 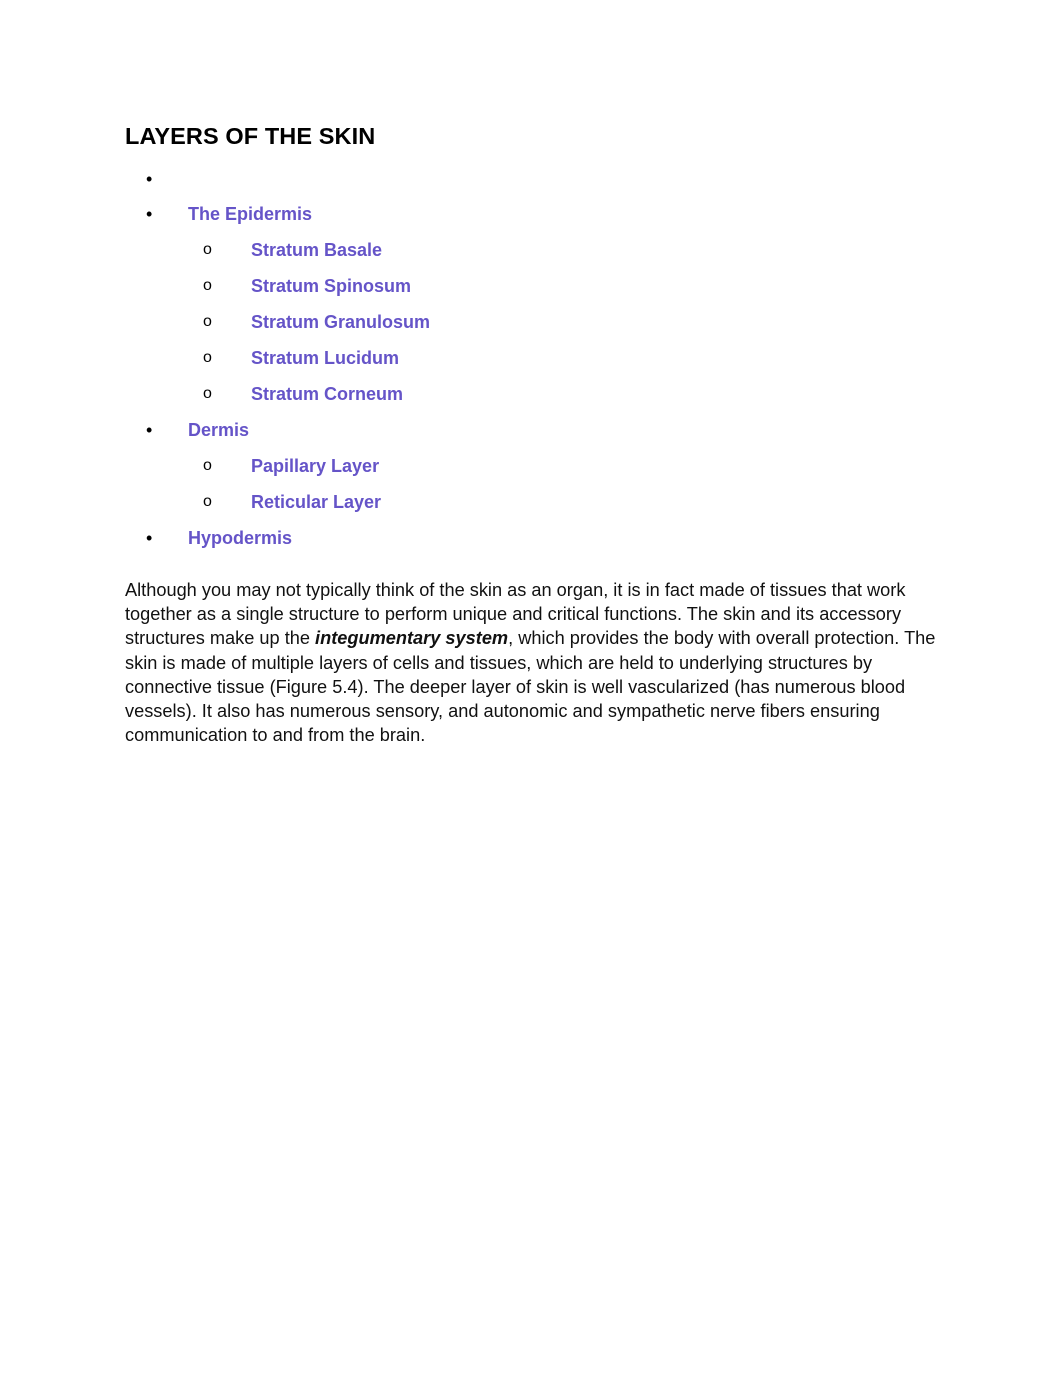 What do you see at coordinates (571, 286) in the screenshot?
I see `list-item: o Stratum Spinosum` at bounding box center [571, 286].